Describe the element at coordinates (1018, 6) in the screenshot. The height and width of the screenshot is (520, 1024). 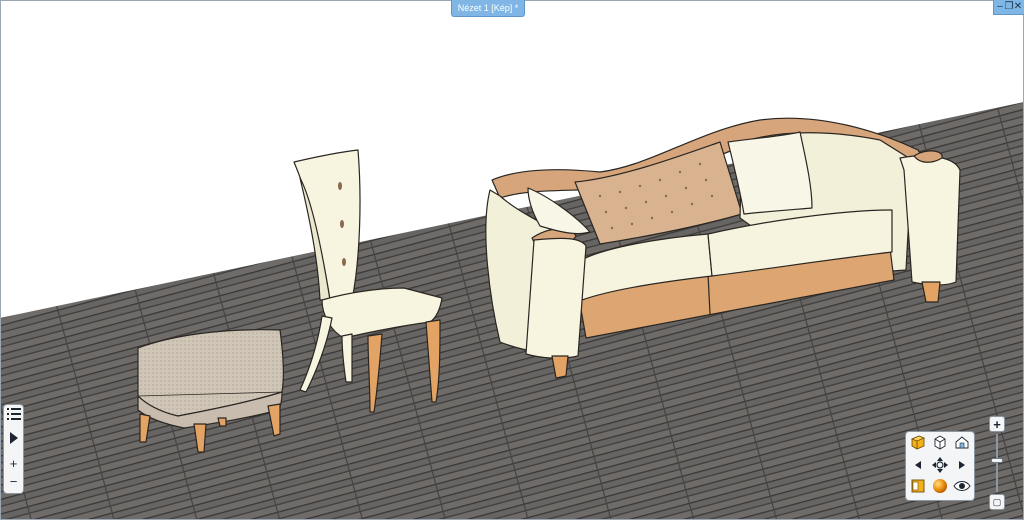
I see `close-button: ✕` at that location.